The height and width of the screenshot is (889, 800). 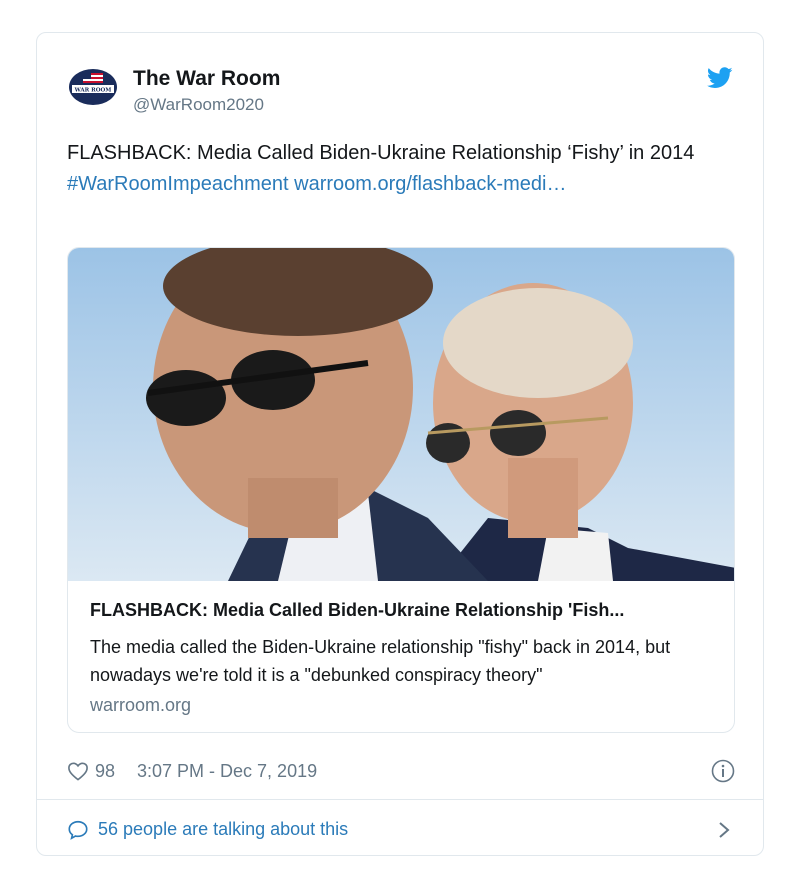 I want to click on conversation-link: 56 people are talking about this, so click(x=402, y=830).